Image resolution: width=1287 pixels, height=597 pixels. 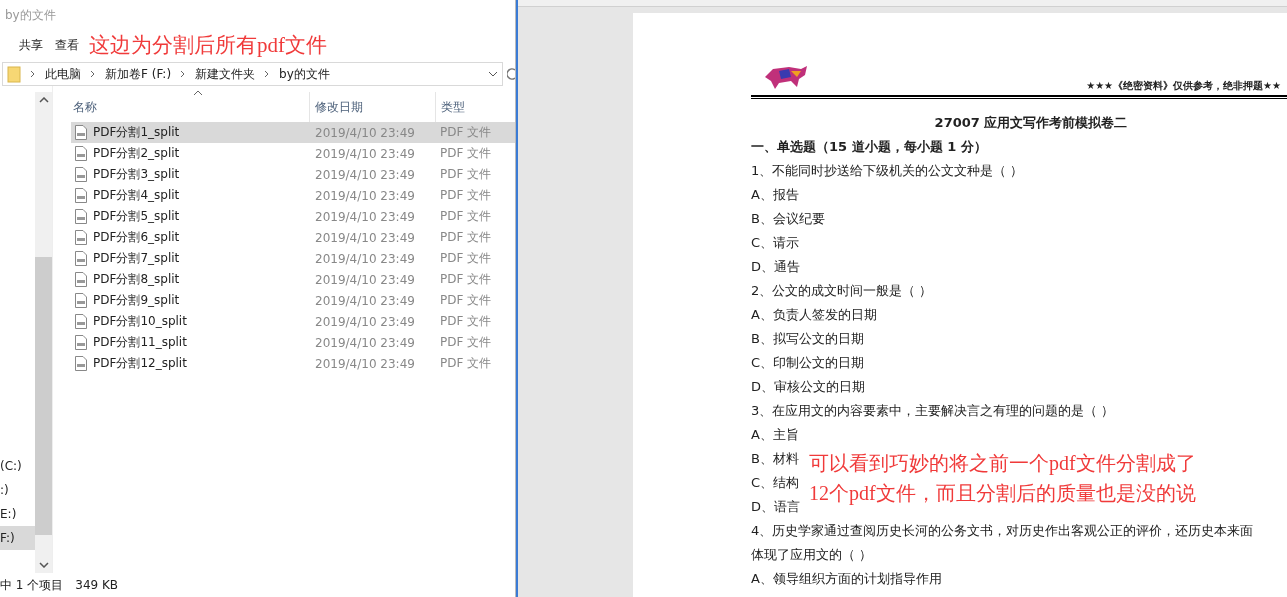 I want to click on scroll-thumb, so click(x=43, y=396).